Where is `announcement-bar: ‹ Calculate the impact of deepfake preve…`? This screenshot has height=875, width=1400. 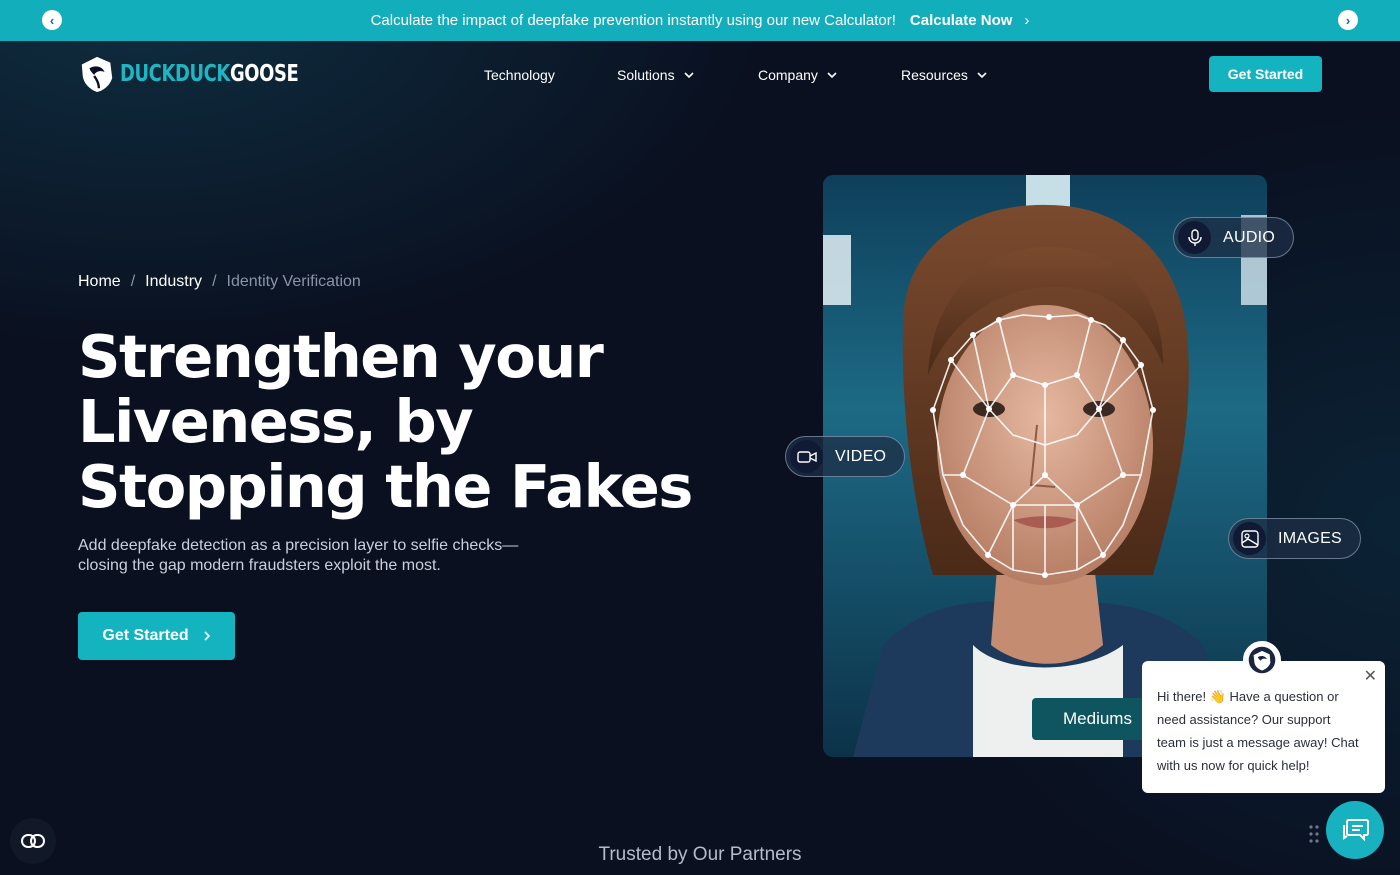 announcement-bar: ‹ Calculate the impact of deepfake preve… is located at coordinates (700, 20).